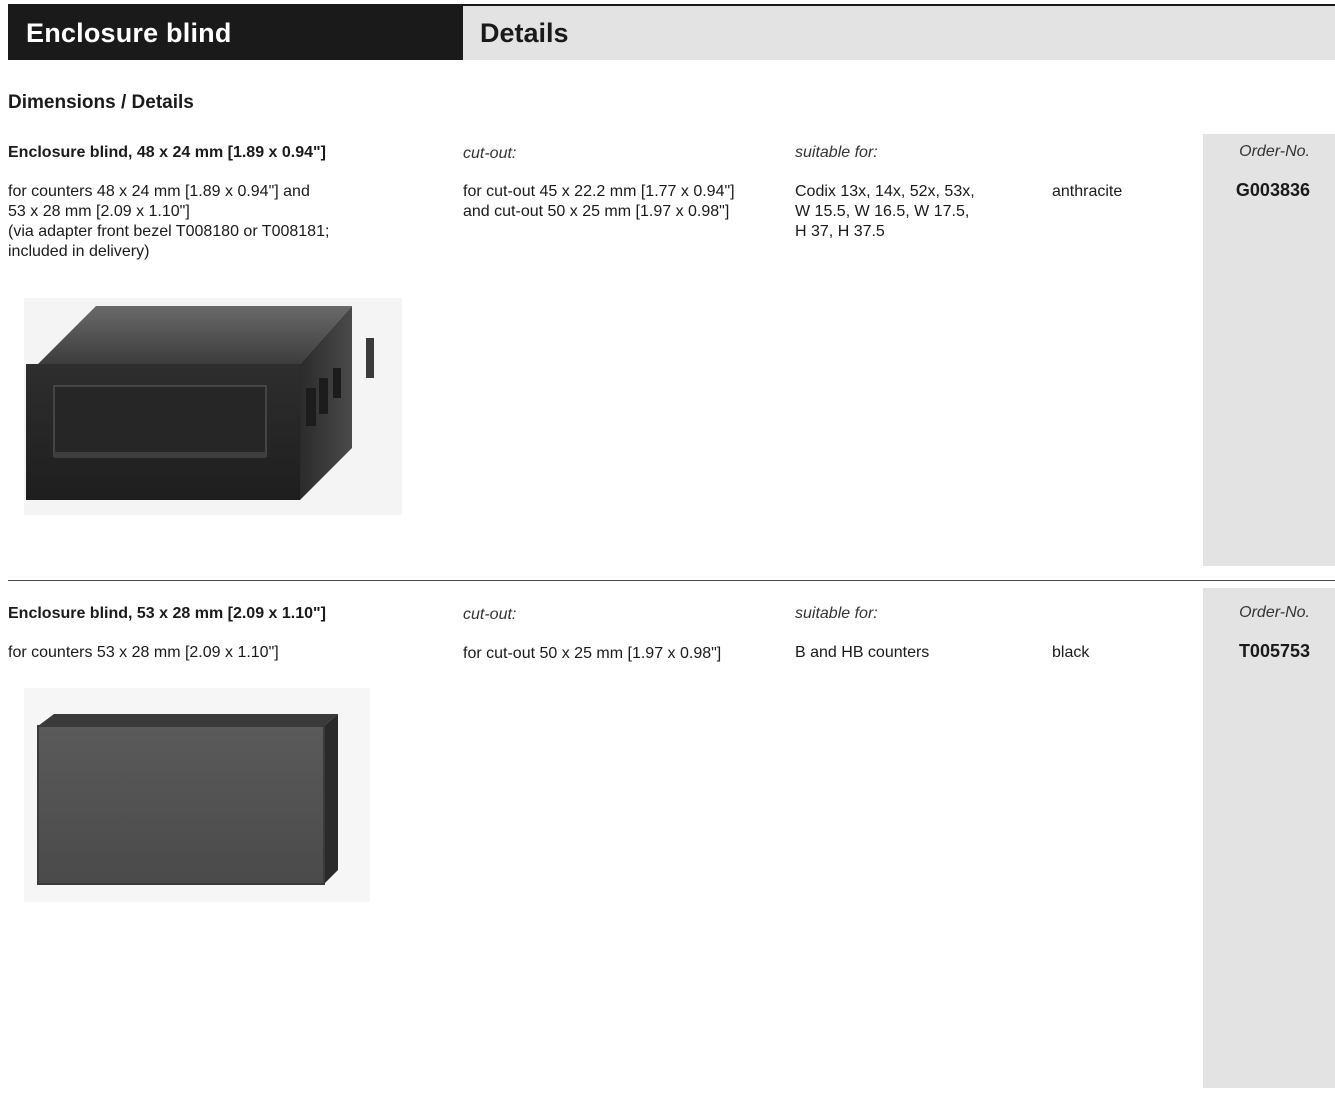  I want to click on order-number: G003836, so click(1272, 190).